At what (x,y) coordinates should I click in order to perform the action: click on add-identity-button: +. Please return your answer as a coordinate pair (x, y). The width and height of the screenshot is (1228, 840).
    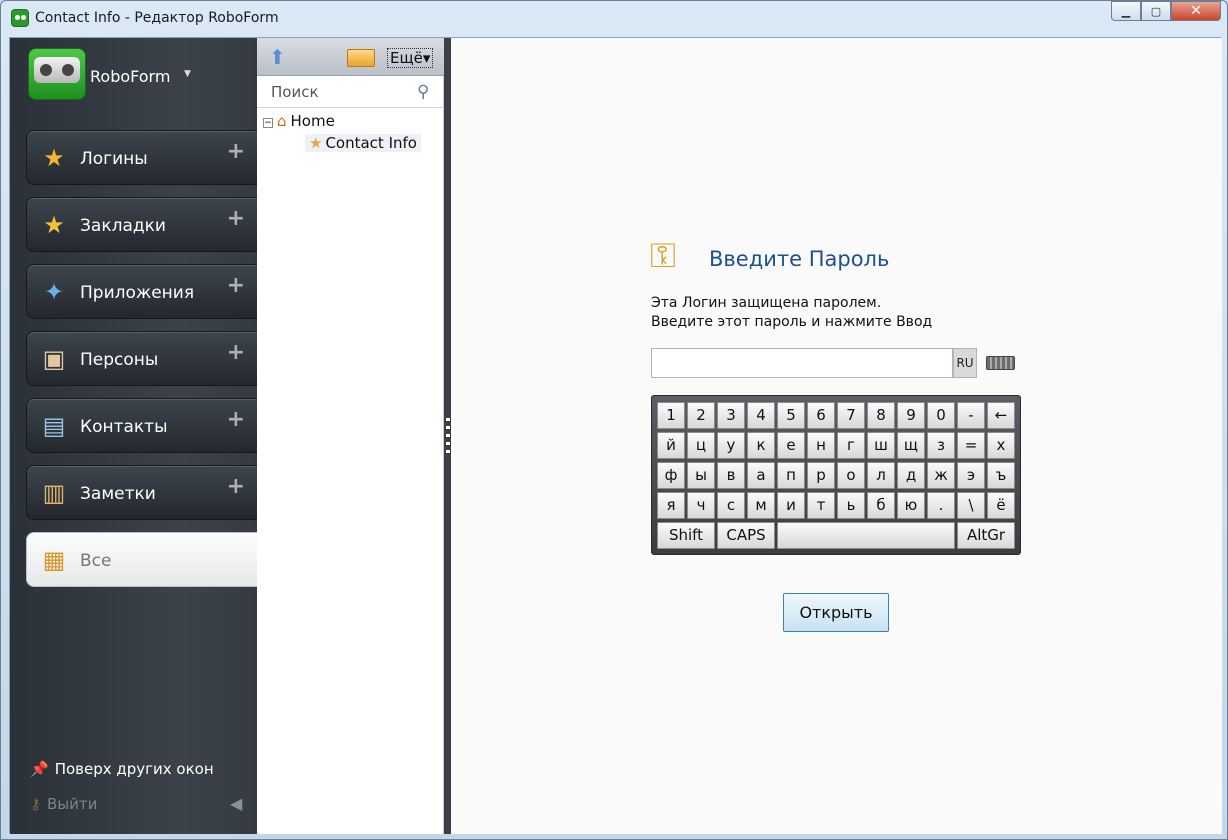
    Looking at the image, I should click on (236, 352).